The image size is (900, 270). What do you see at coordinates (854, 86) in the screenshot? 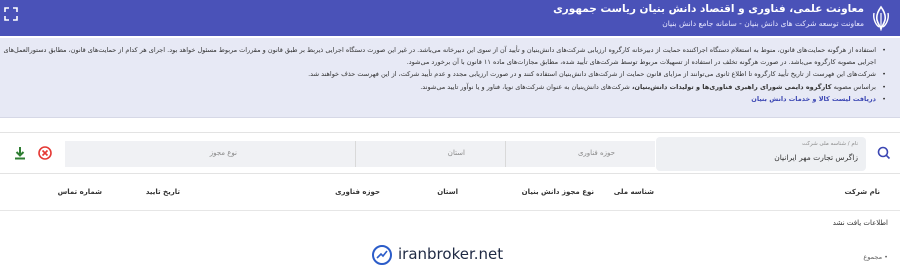
I see `notice-text: براساس مصوبه` at bounding box center [854, 86].